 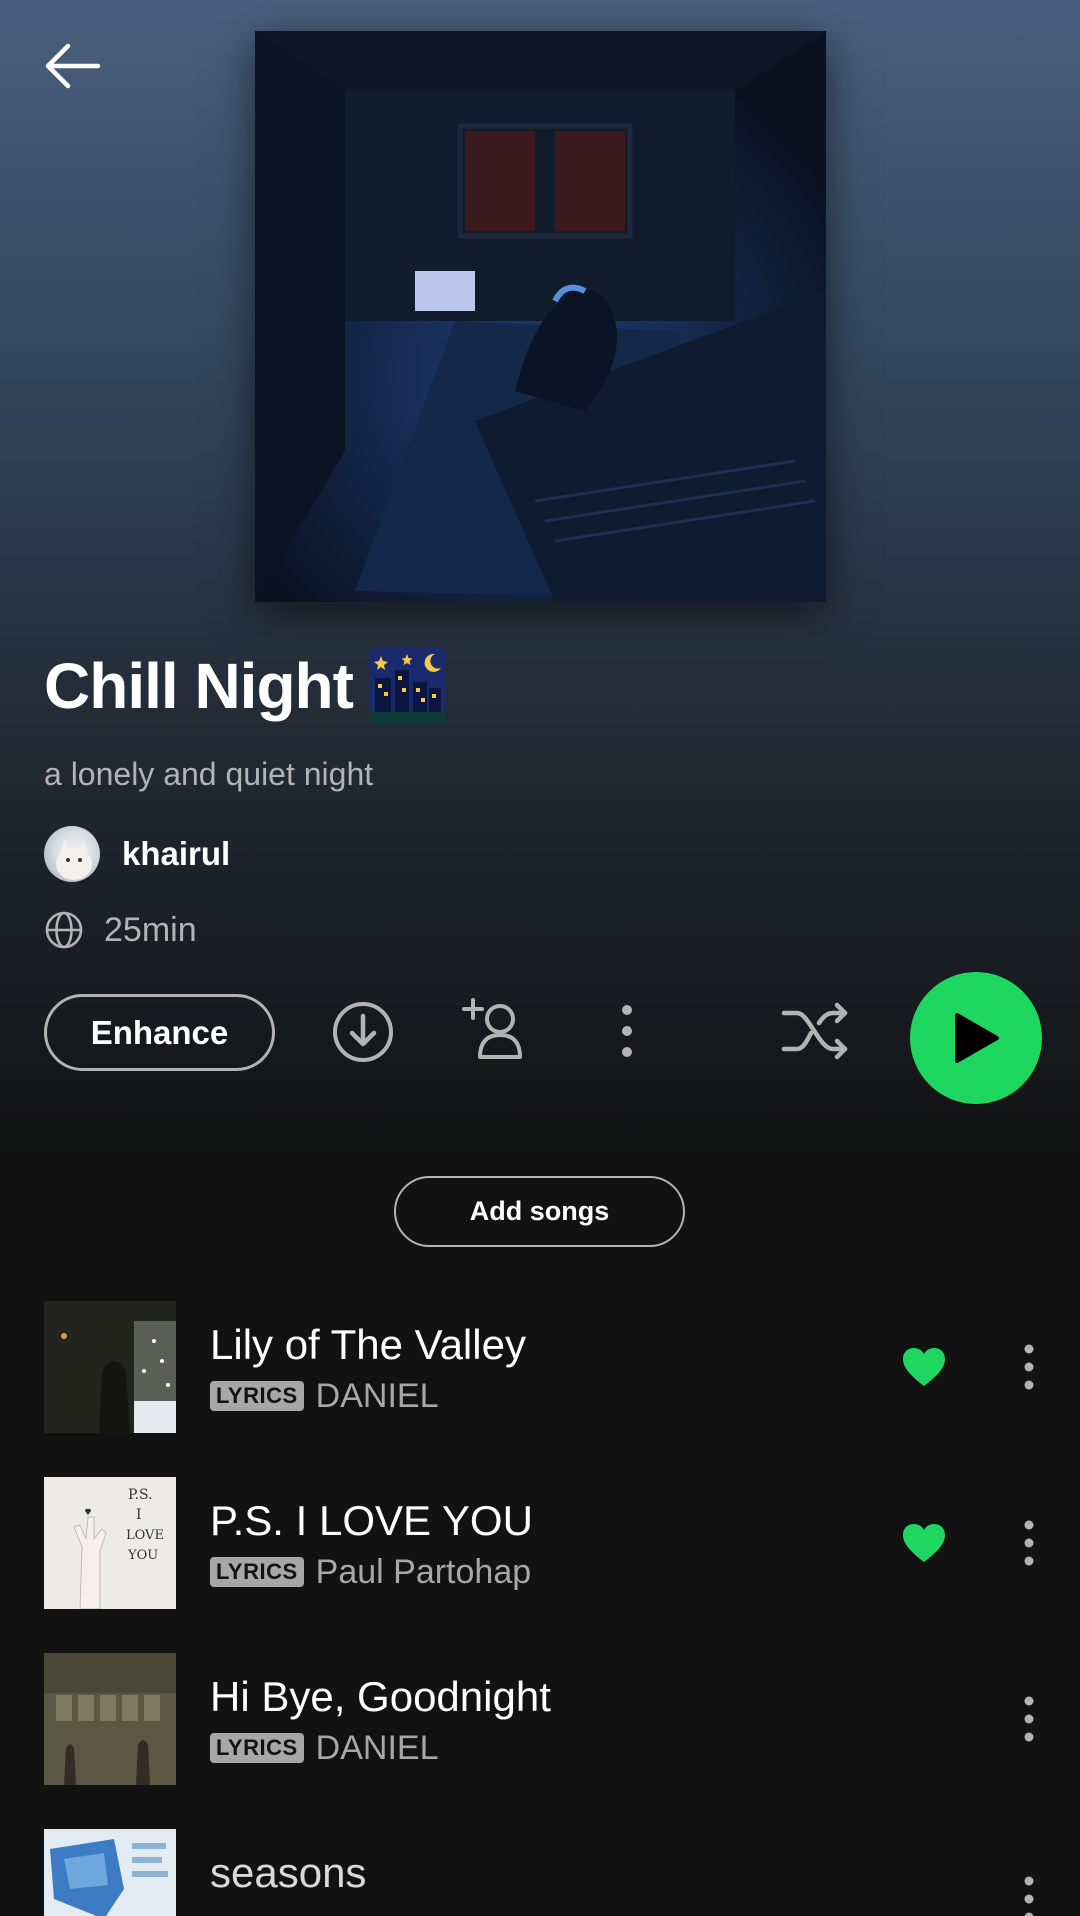 I want to click on svg-text: I, so click(x=139, y=1515).